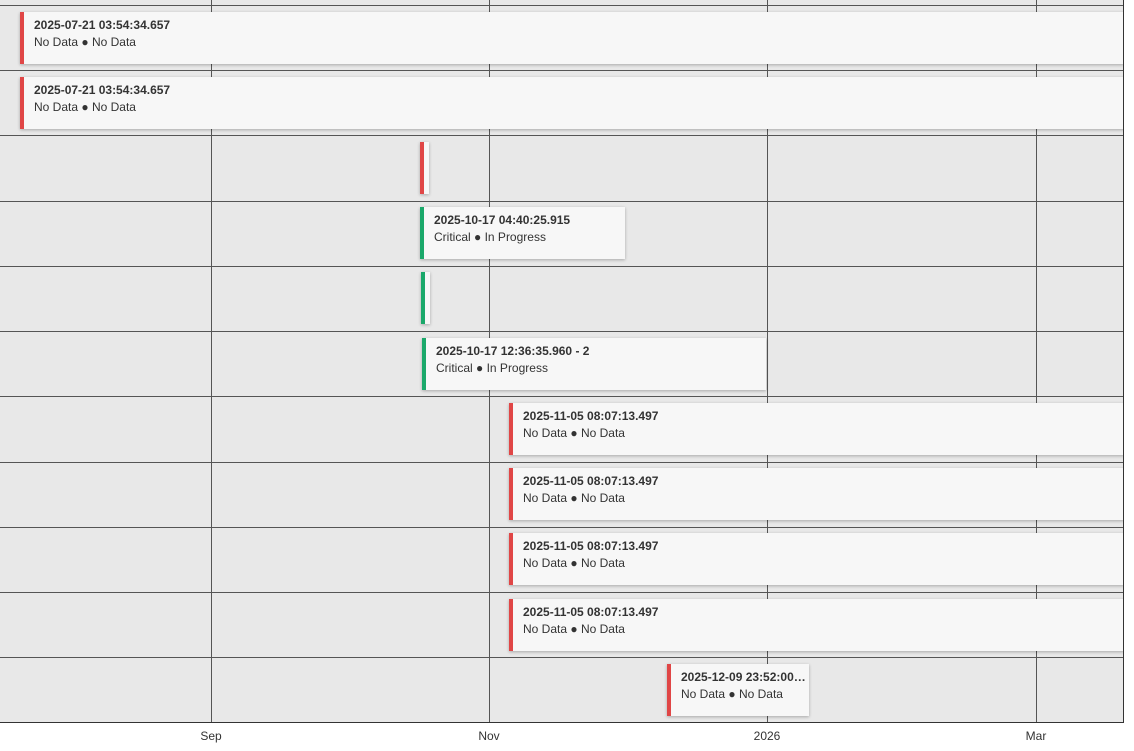 The height and width of the screenshot is (751, 1134). I want to click on axis-tick-label: 2026, so click(767, 736).